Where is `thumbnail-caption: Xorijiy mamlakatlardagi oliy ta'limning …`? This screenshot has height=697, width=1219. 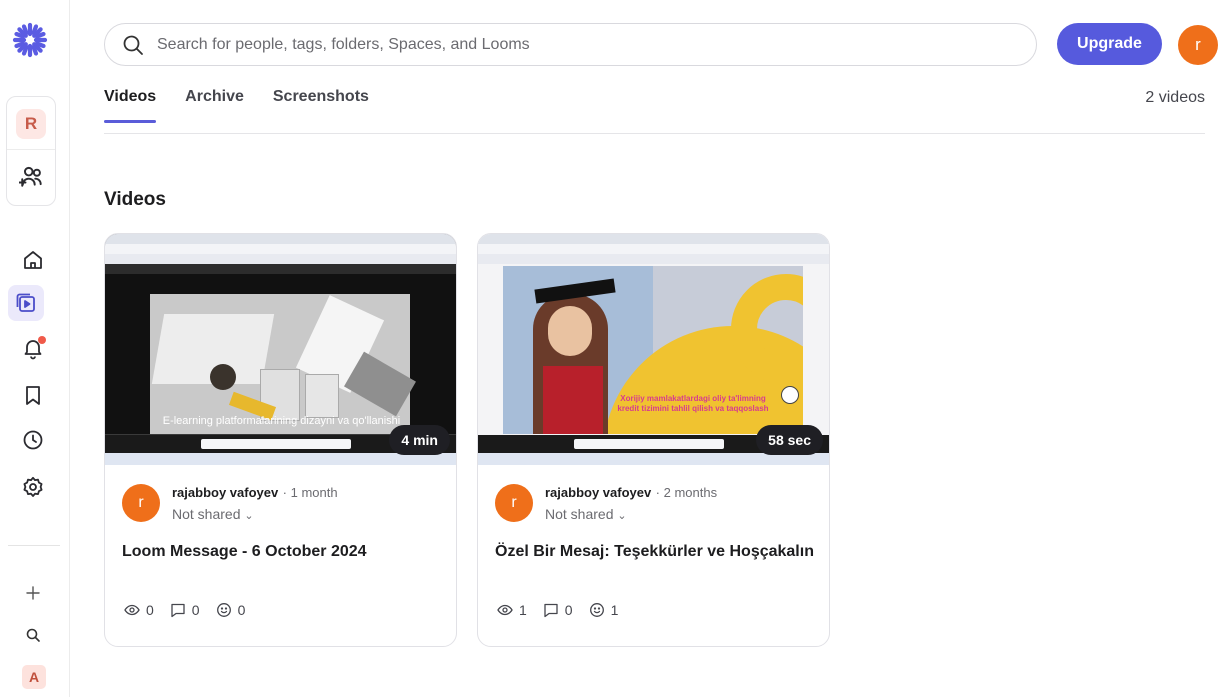 thumbnail-caption: Xorijiy mamlakatlardagi oliy ta'limning … is located at coordinates (693, 403).